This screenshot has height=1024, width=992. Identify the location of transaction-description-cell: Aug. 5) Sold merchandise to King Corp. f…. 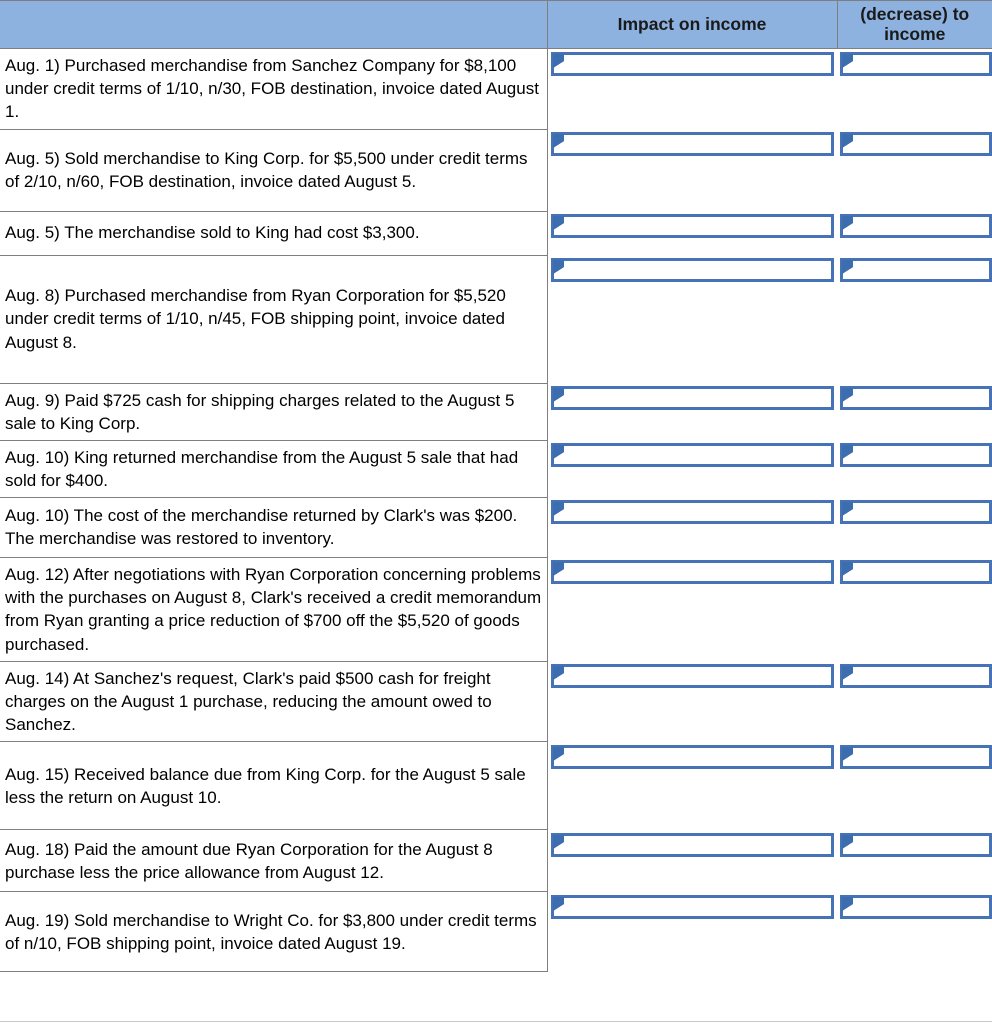
(274, 170).